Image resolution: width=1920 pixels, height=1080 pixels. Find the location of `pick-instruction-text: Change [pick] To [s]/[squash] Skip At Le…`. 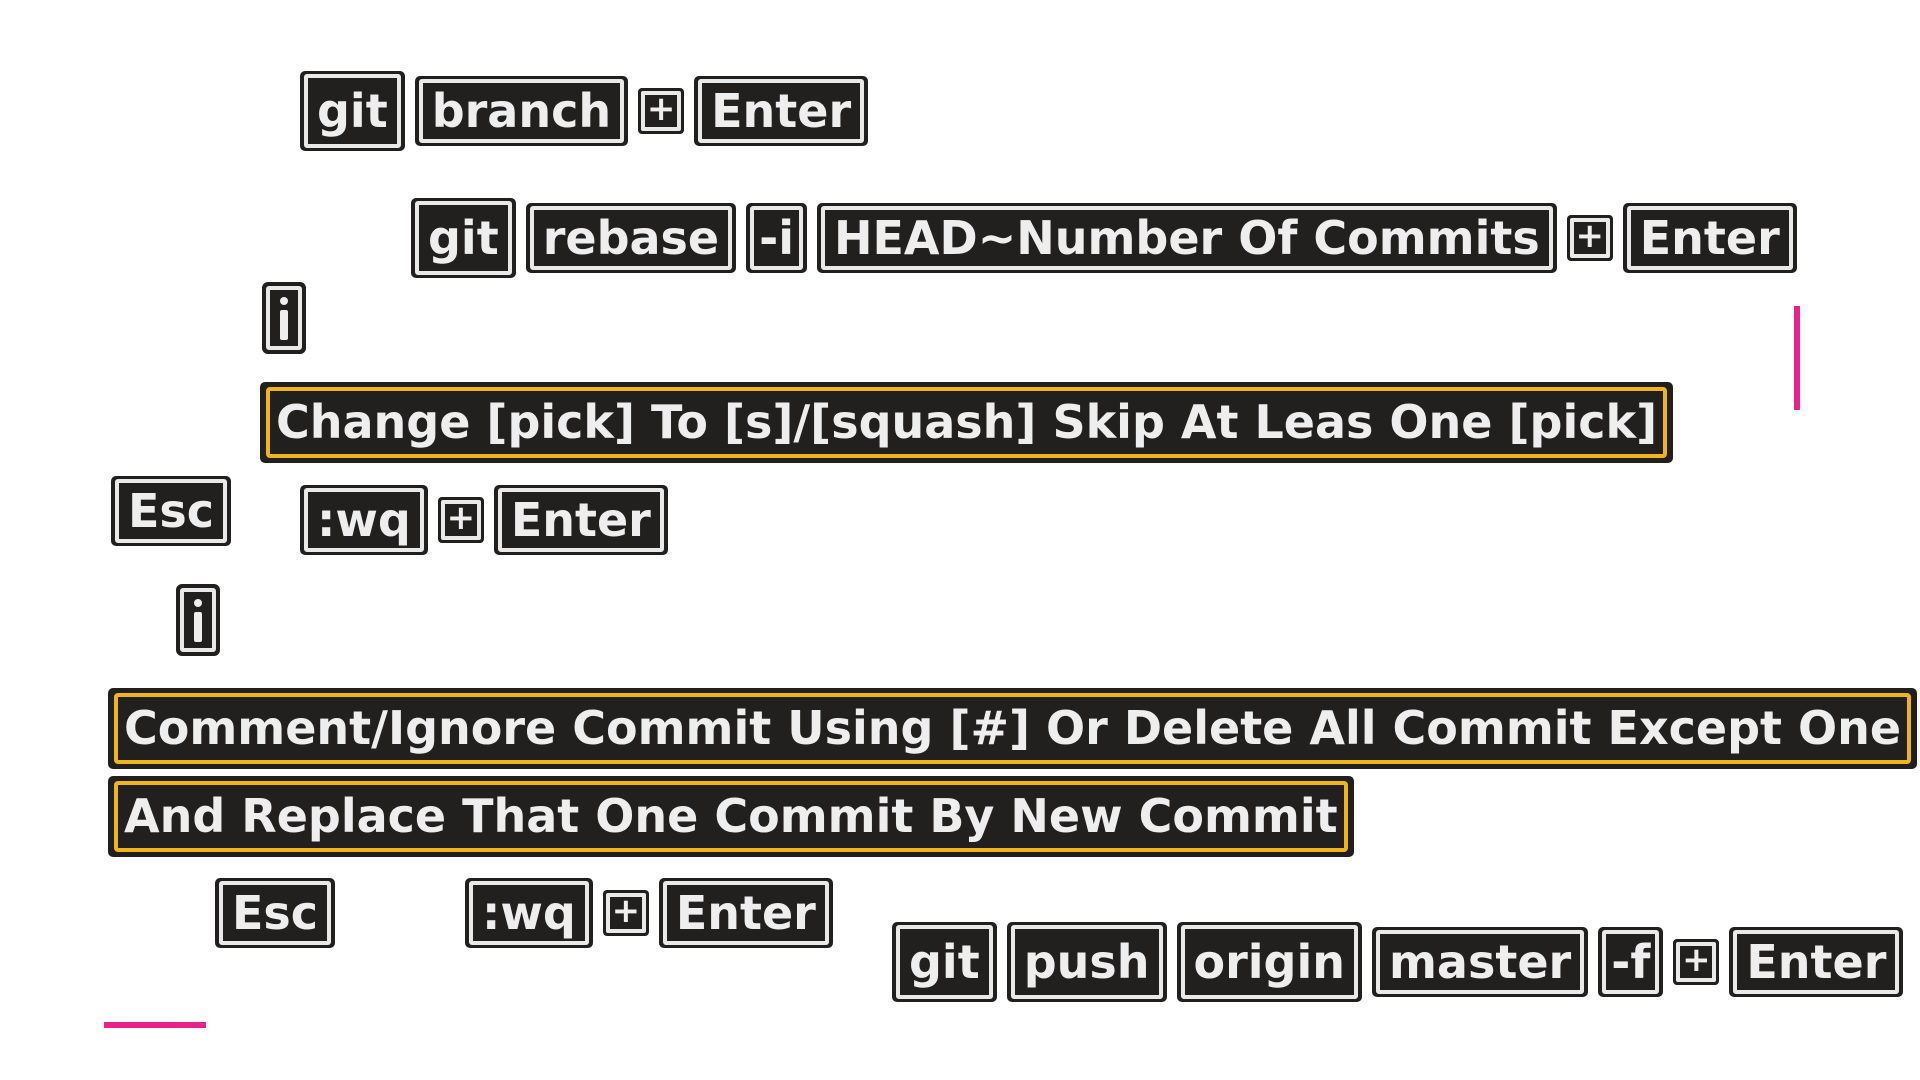

pick-instruction-text: Change [pick] To [s]/[squash] Skip At Le… is located at coordinates (967, 422).